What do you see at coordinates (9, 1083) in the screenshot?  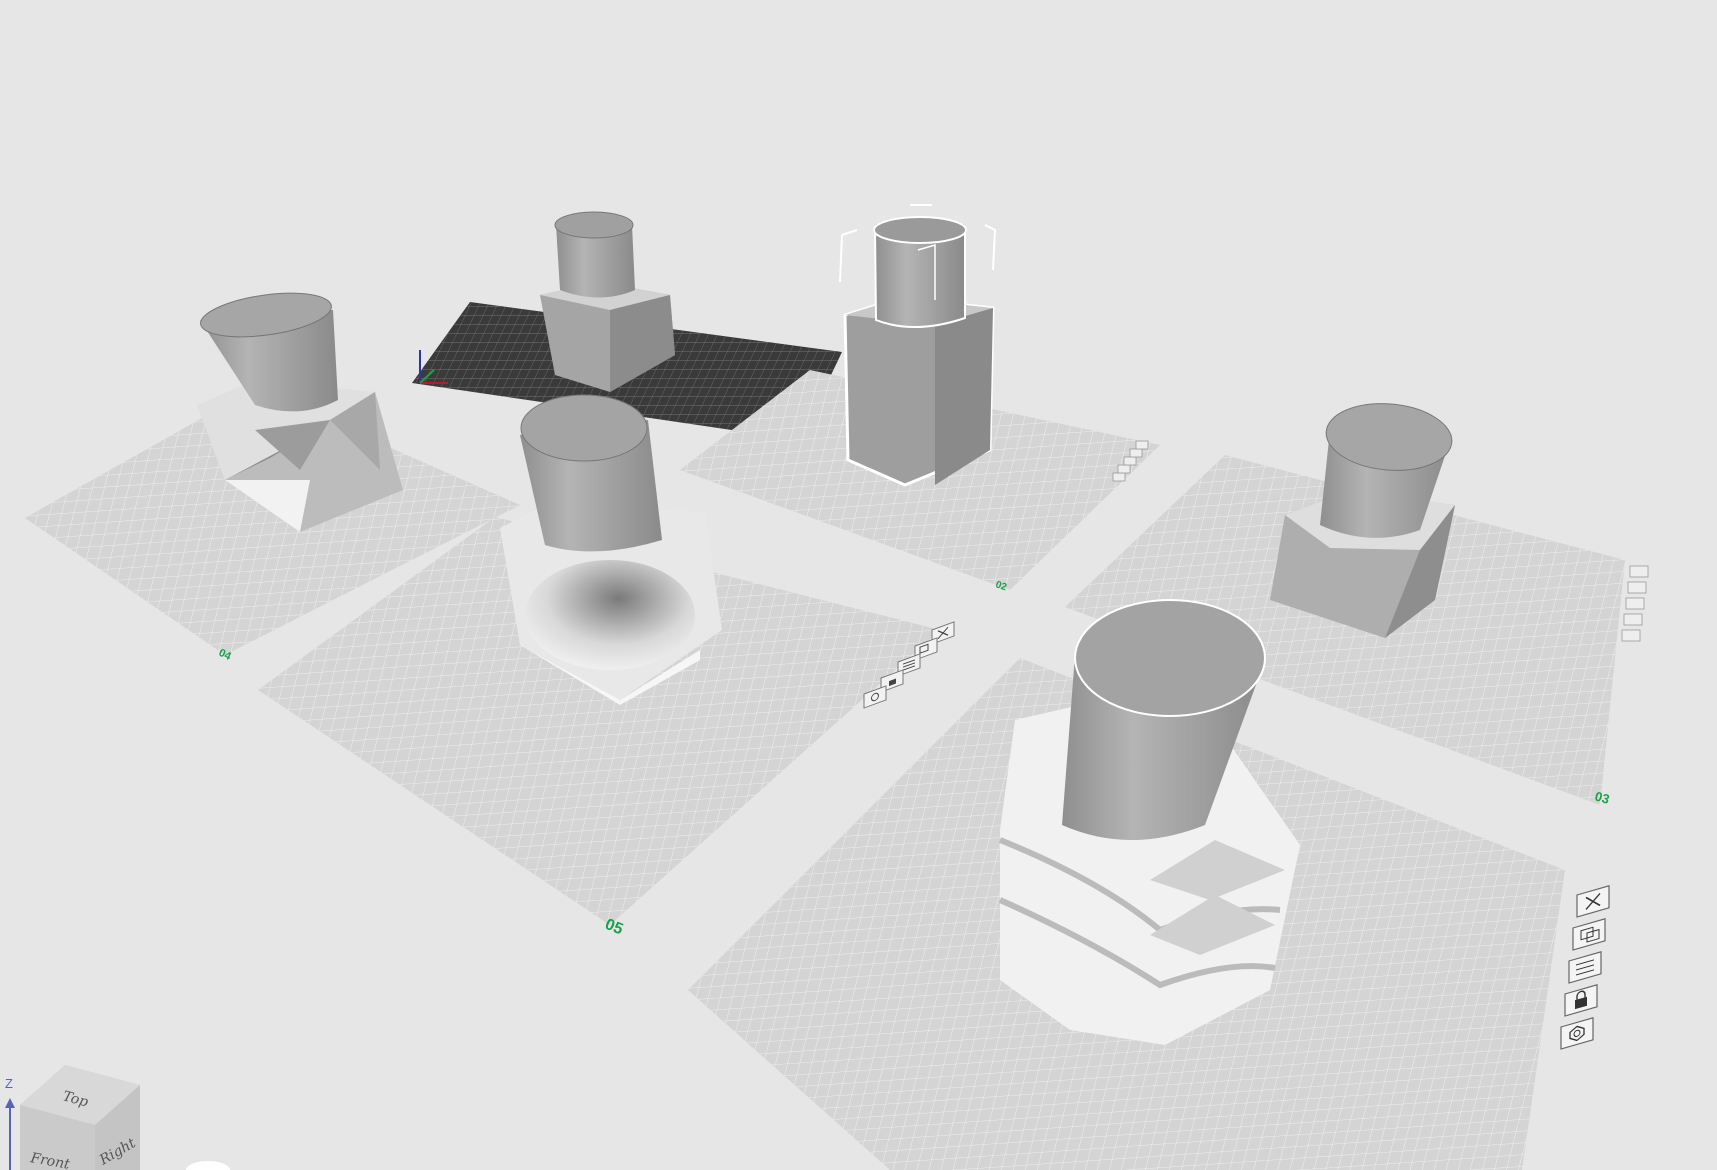 I see `axis-z-label: Z` at bounding box center [9, 1083].